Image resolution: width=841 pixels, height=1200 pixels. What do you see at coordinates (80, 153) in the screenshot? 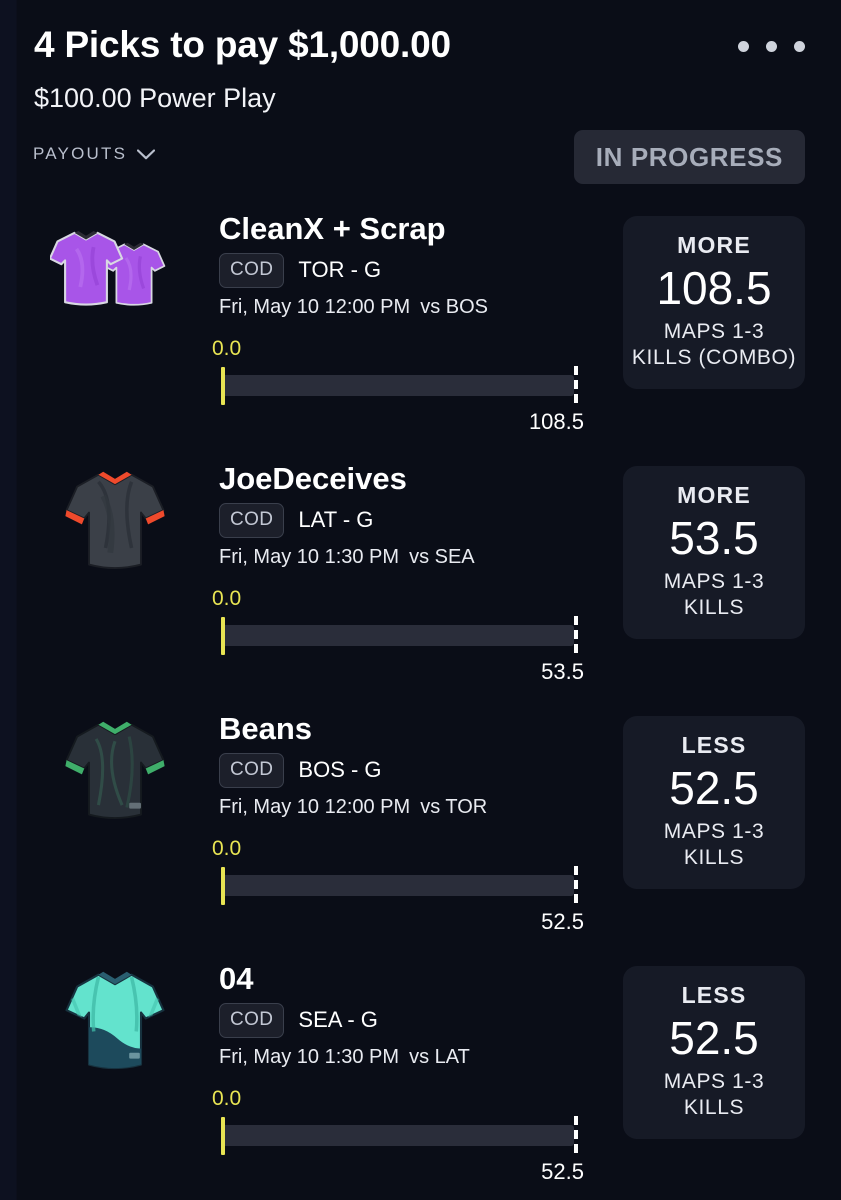
I see `payouts-label: PAYOUTS` at bounding box center [80, 153].